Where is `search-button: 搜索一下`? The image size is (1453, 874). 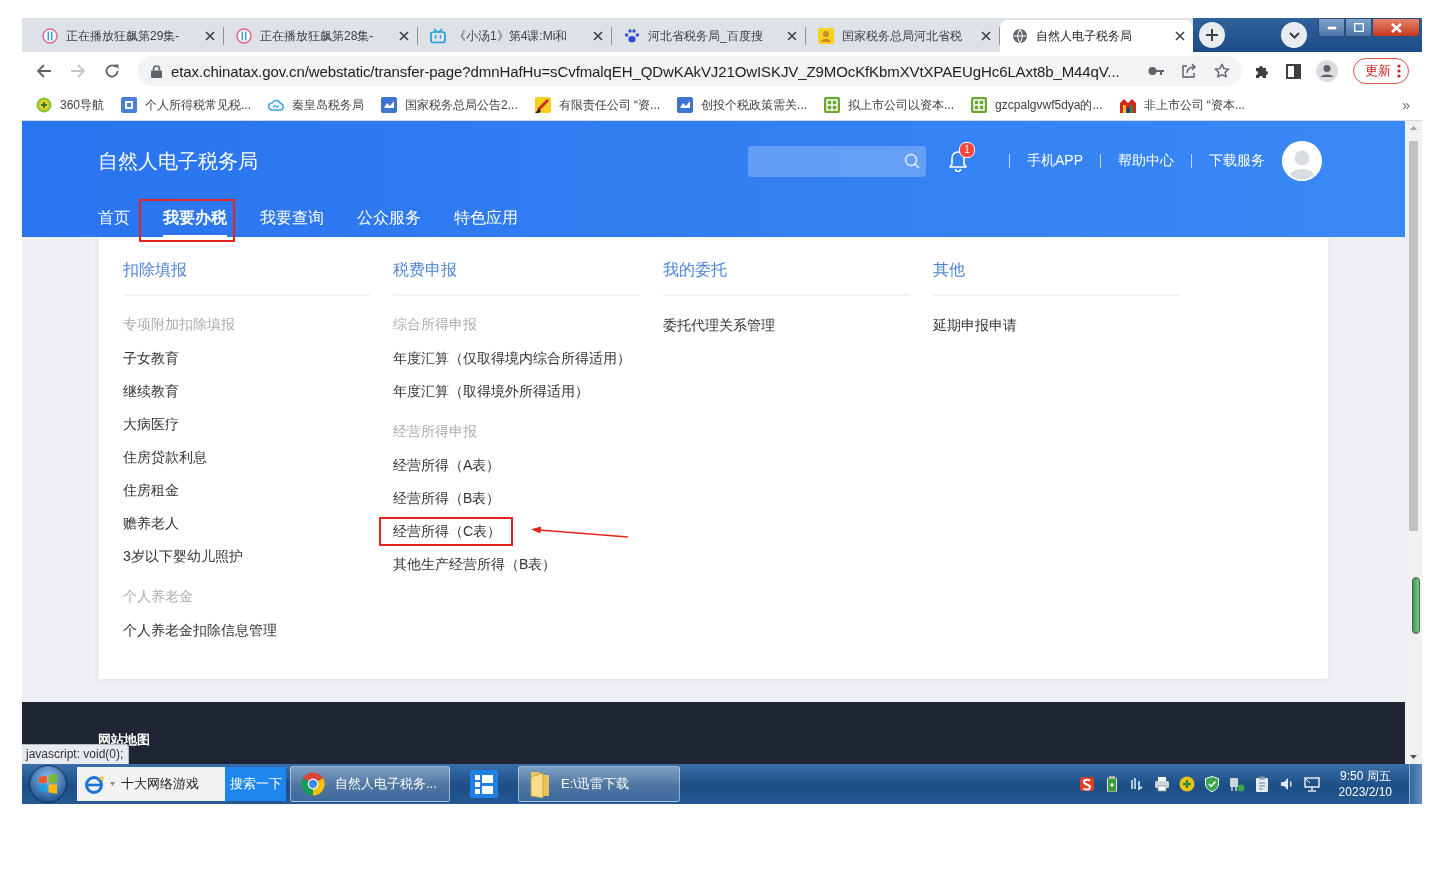
search-button: 搜索一下 is located at coordinates (255, 784).